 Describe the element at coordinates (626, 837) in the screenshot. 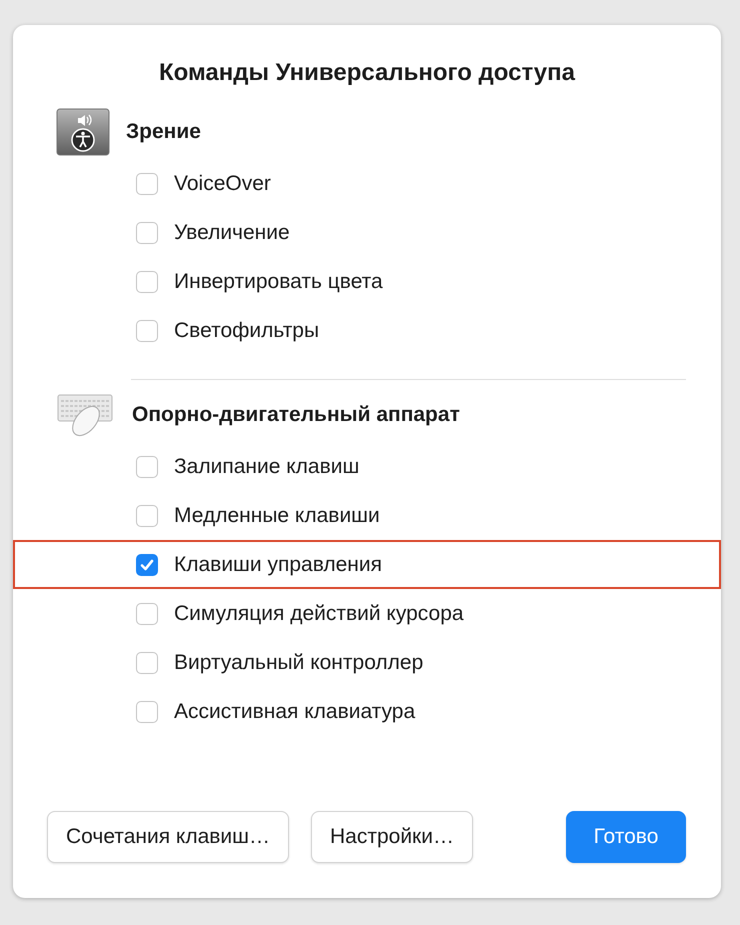

I see `done-button: Готово` at that location.